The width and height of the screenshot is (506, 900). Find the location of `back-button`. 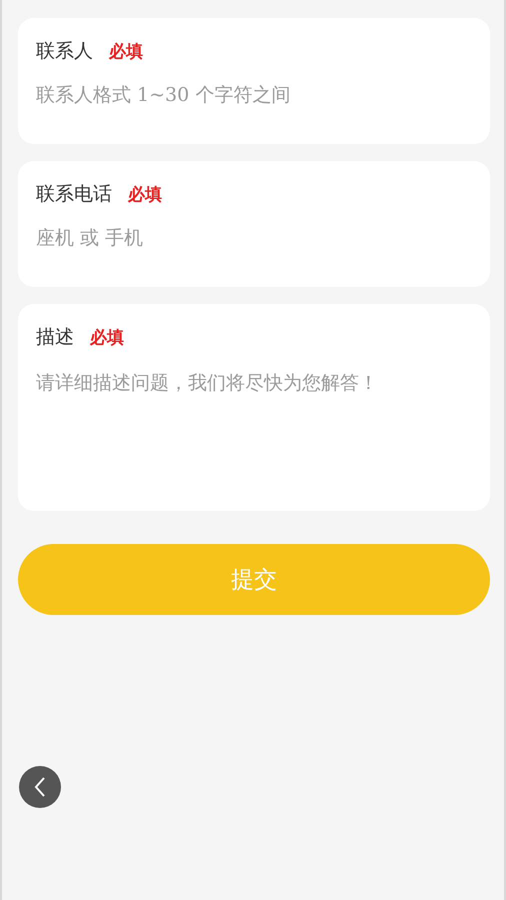

back-button is located at coordinates (40, 787).